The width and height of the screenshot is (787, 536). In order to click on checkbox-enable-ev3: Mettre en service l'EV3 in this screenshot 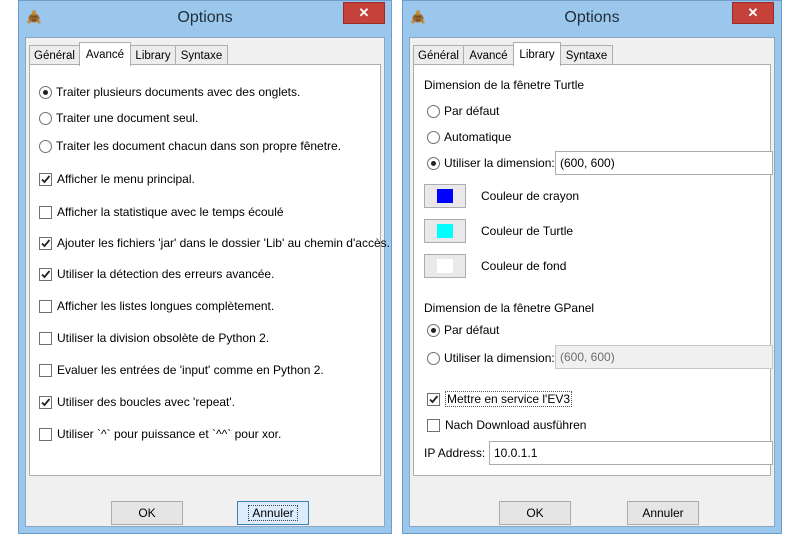, I will do `click(500, 399)`.